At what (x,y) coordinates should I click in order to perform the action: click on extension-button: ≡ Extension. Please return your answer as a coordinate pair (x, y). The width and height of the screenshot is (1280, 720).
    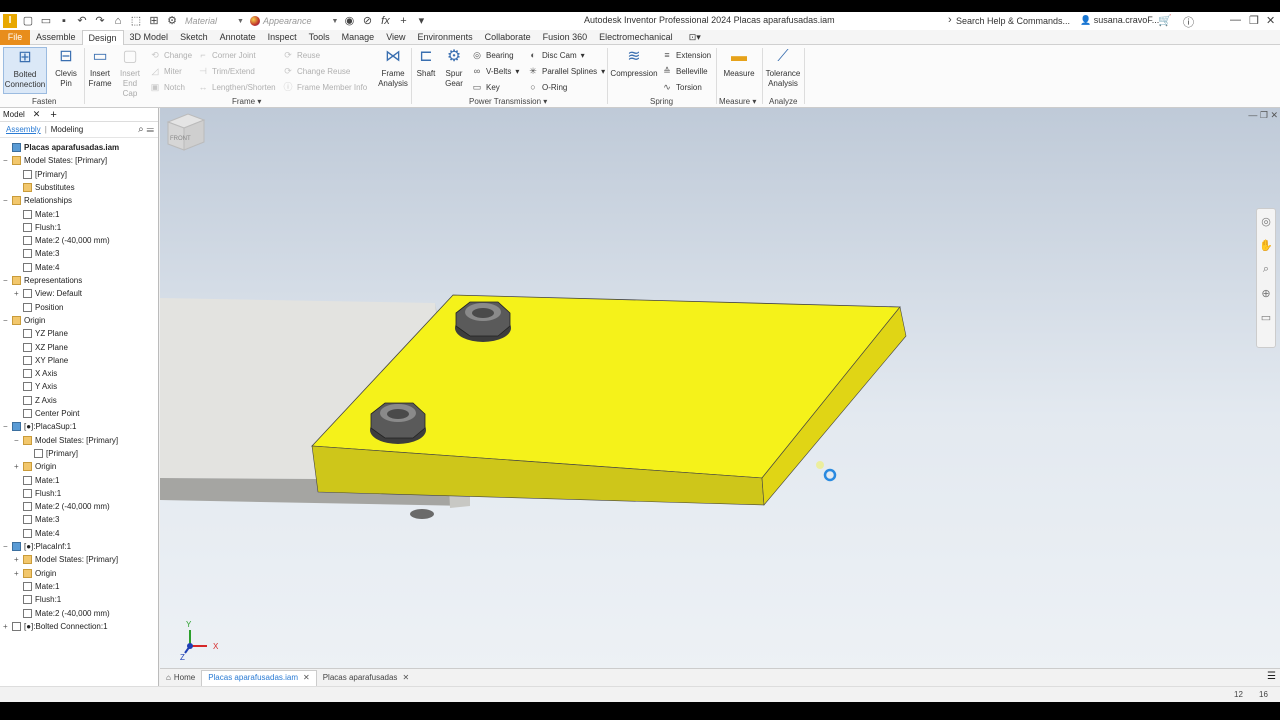
    Looking at the image, I should click on (686, 55).